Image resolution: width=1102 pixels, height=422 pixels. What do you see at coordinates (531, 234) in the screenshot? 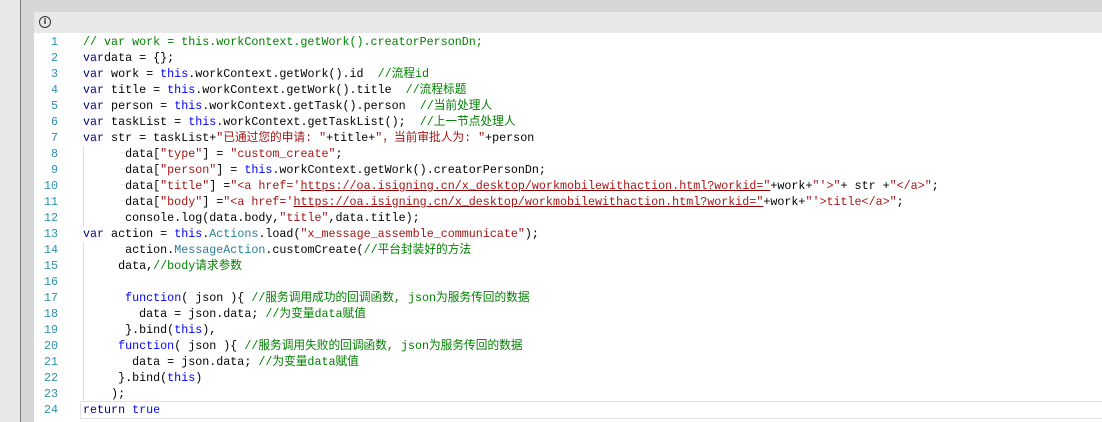
I see `code-text-token: );` at bounding box center [531, 234].